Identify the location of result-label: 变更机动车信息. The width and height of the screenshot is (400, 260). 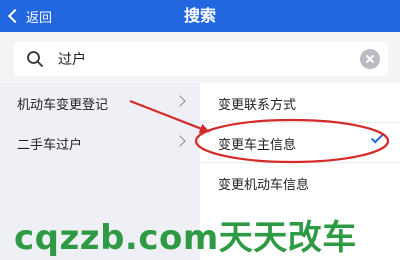
(264, 185).